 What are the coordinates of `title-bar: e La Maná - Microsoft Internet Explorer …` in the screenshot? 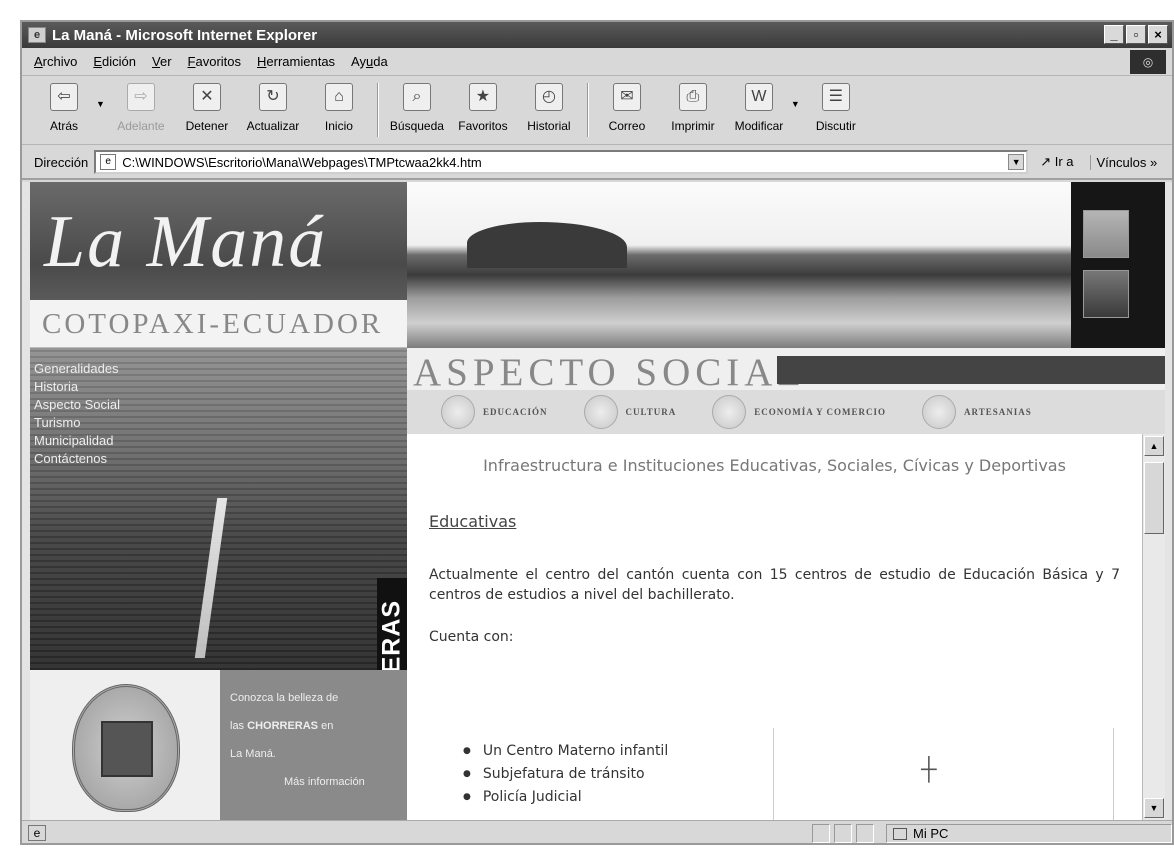 It's located at (597, 35).